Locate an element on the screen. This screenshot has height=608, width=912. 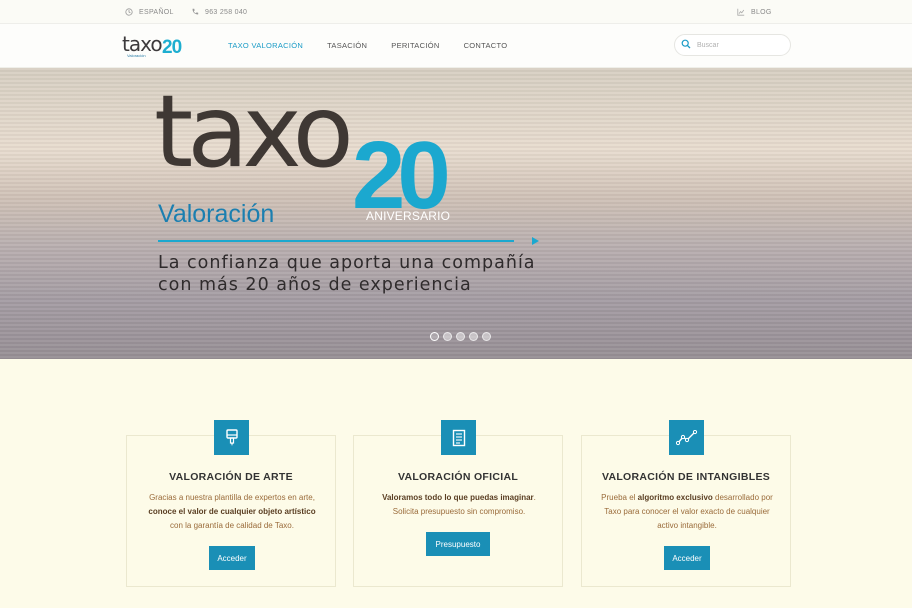
search-input is located at coordinates (740, 45).